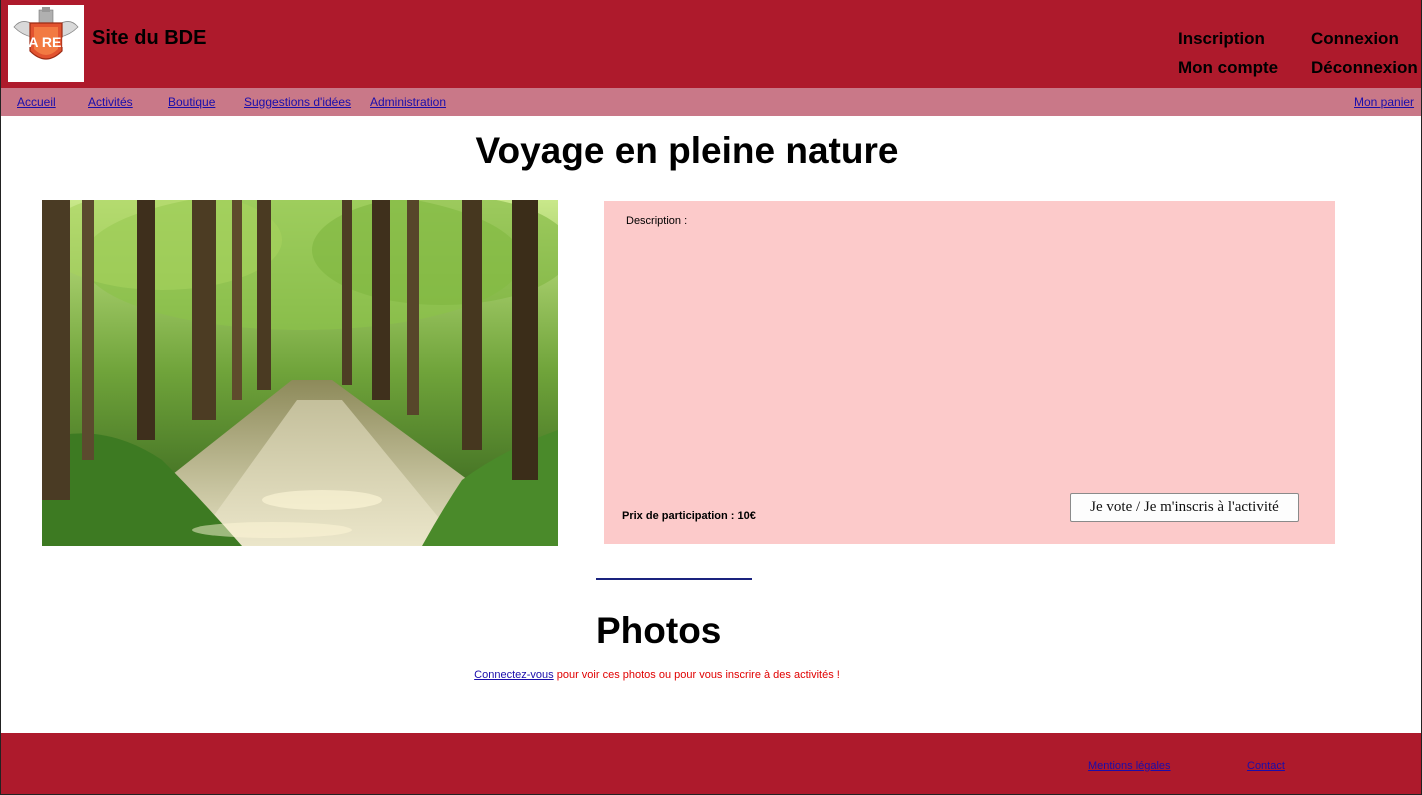 The height and width of the screenshot is (795, 1422). I want to click on deconnexion-link: Déconnexion, so click(1364, 68).